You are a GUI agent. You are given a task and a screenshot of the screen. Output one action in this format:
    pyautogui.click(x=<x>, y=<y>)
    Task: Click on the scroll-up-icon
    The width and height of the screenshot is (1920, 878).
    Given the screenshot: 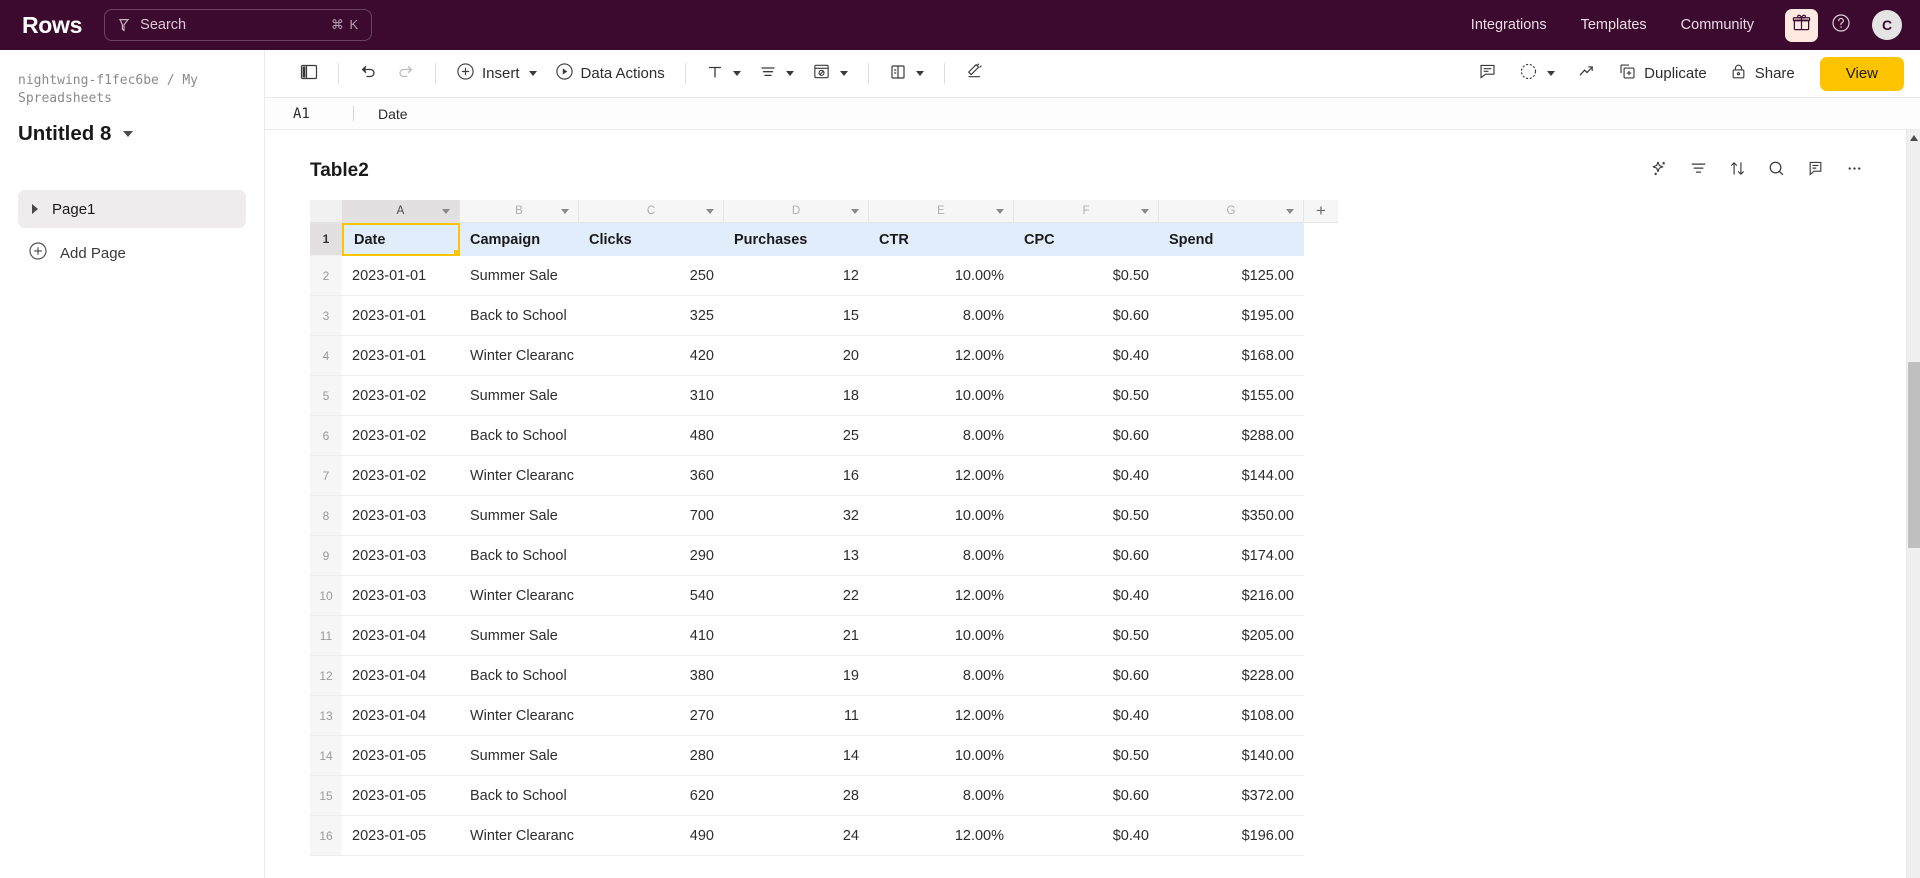 What is the action you would take?
    pyautogui.click(x=1914, y=138)
    